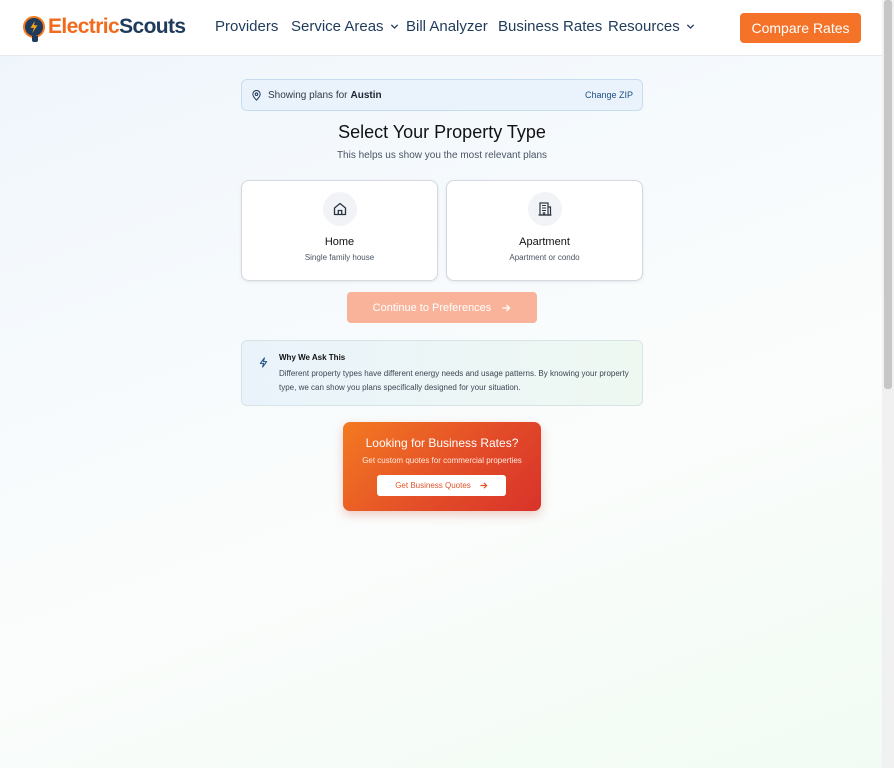 This screenshot has width=894, height=768. Describe the element at coordinates (366, 95) in the screenshot. I see `zip-city: Austin` at that location.